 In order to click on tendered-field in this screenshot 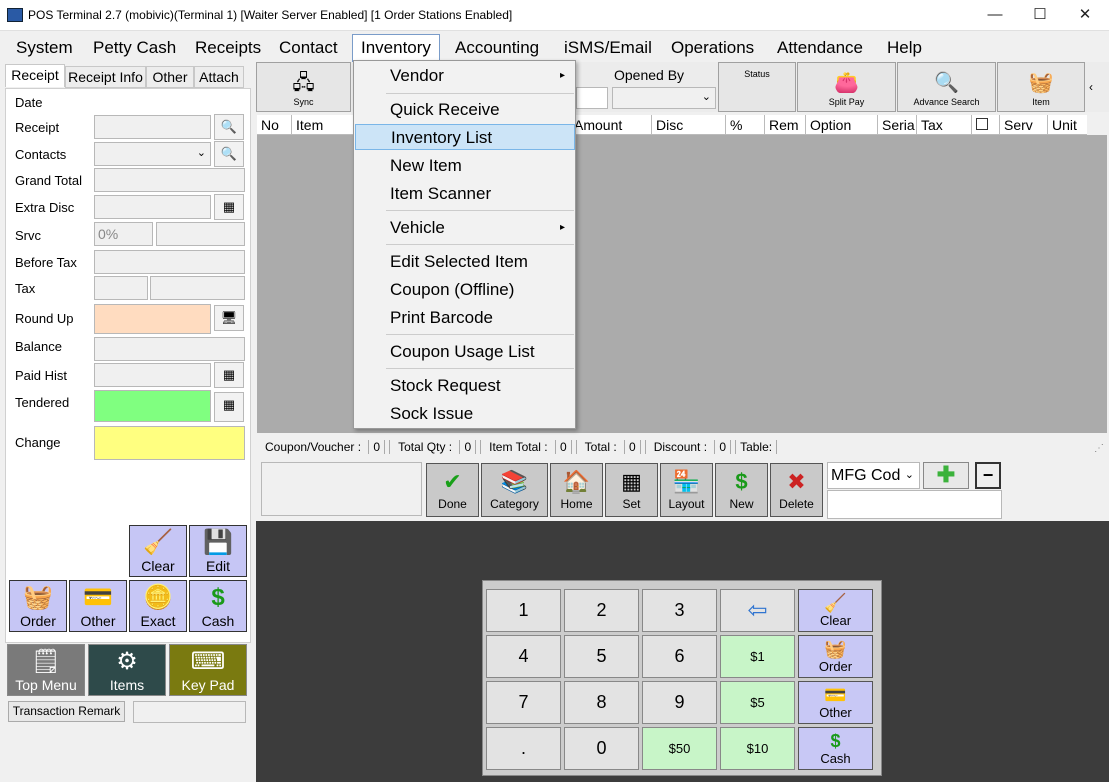, I will do `click(152, 406)`.